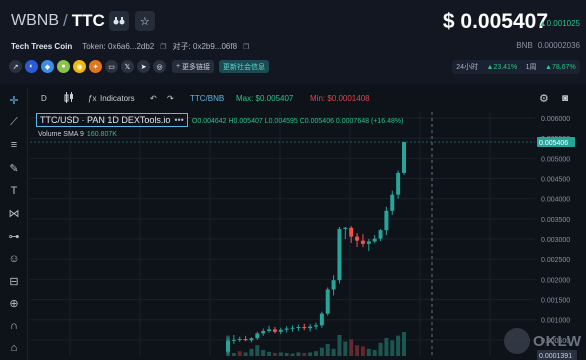 The width and height of the screenshot is (586, 360). Describe the element at coordinates (531, 67) in the screenshot. I see `period-1w-label: 1周` at that location.